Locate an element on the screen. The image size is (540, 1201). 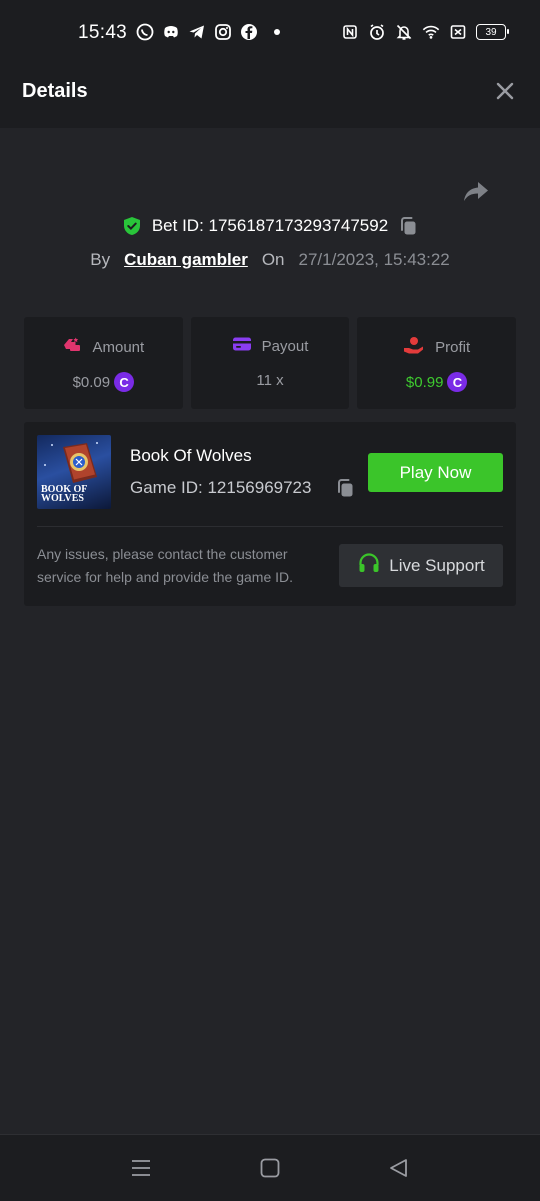
game-id-row: Game ID: 12156969723 is located at coordinates (242, 488).